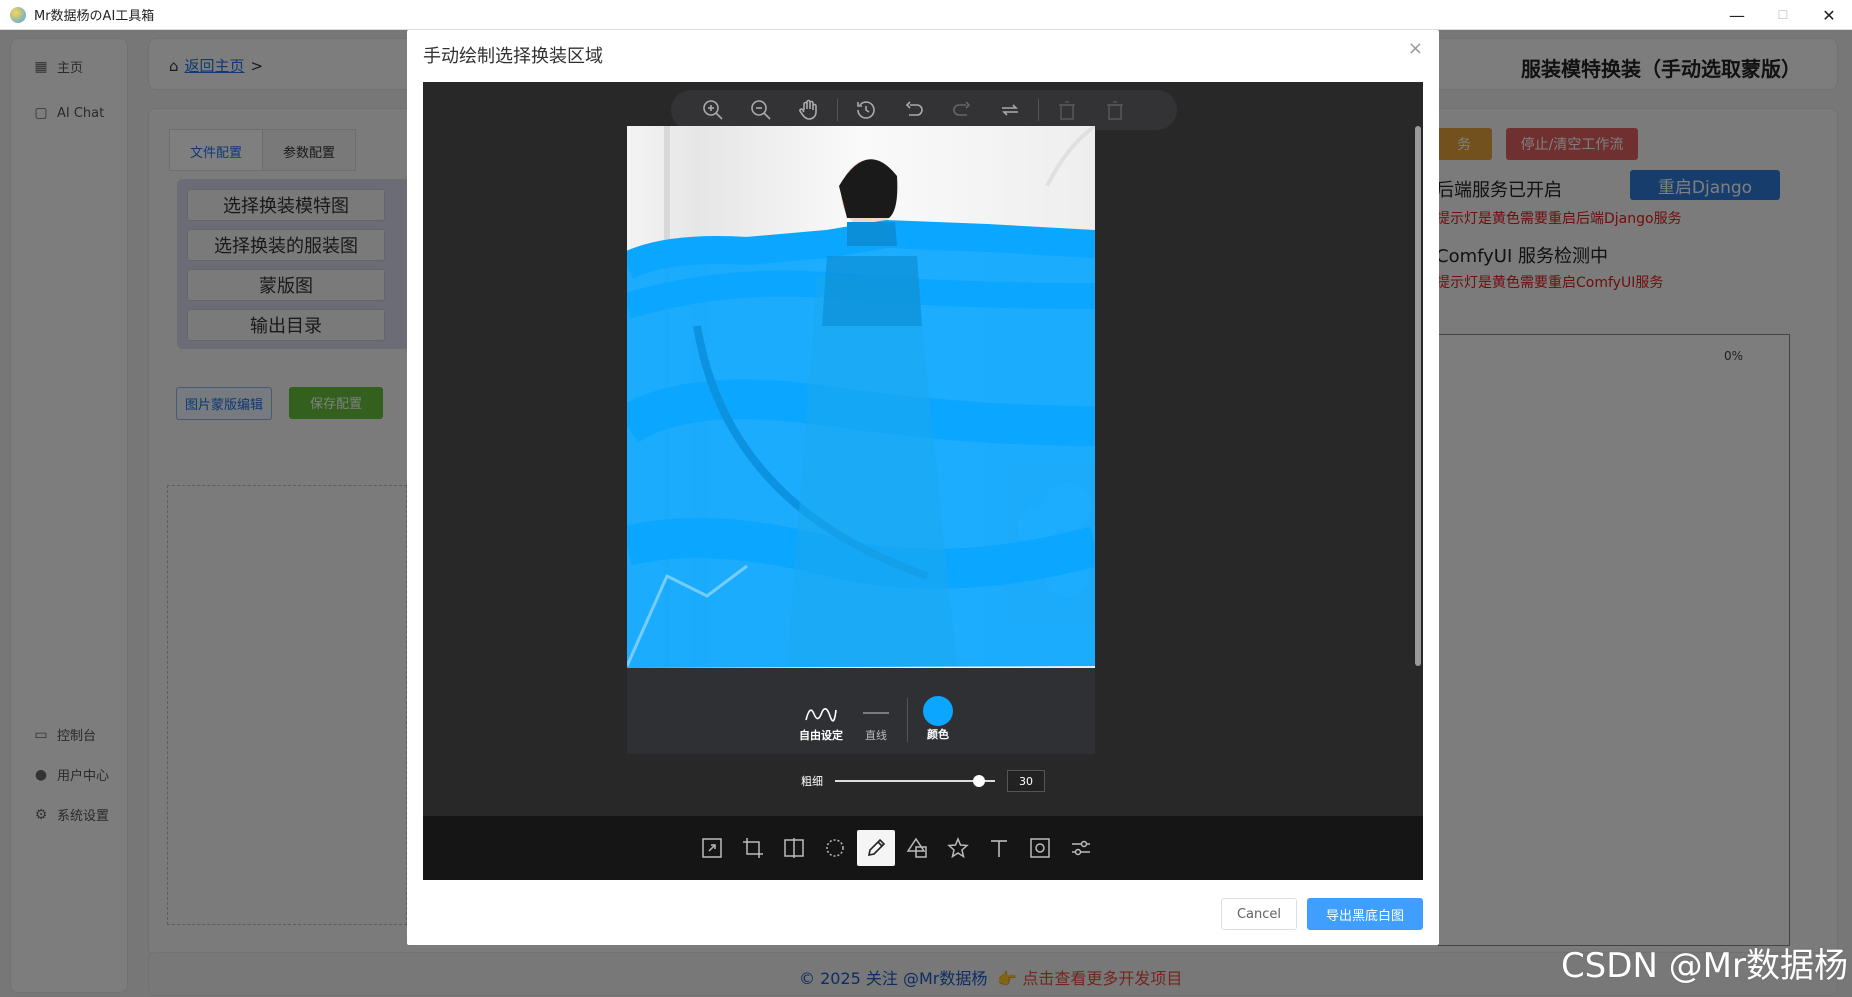  What do you see at coordinates (914, 110) in the screenshot?
I see `undo-icon` at bounding box center [914, 110].